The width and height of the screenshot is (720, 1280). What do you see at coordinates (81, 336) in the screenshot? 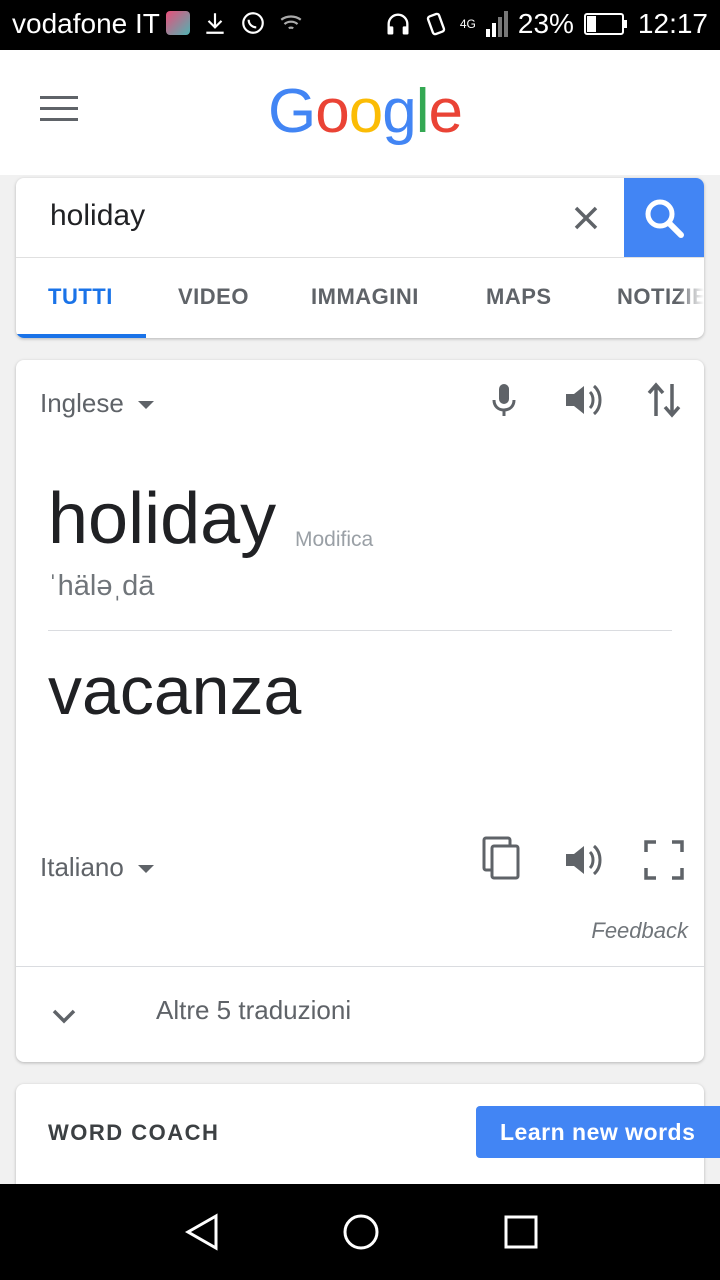
I see `active-tab-indicator` at bounding box center [81, 336].